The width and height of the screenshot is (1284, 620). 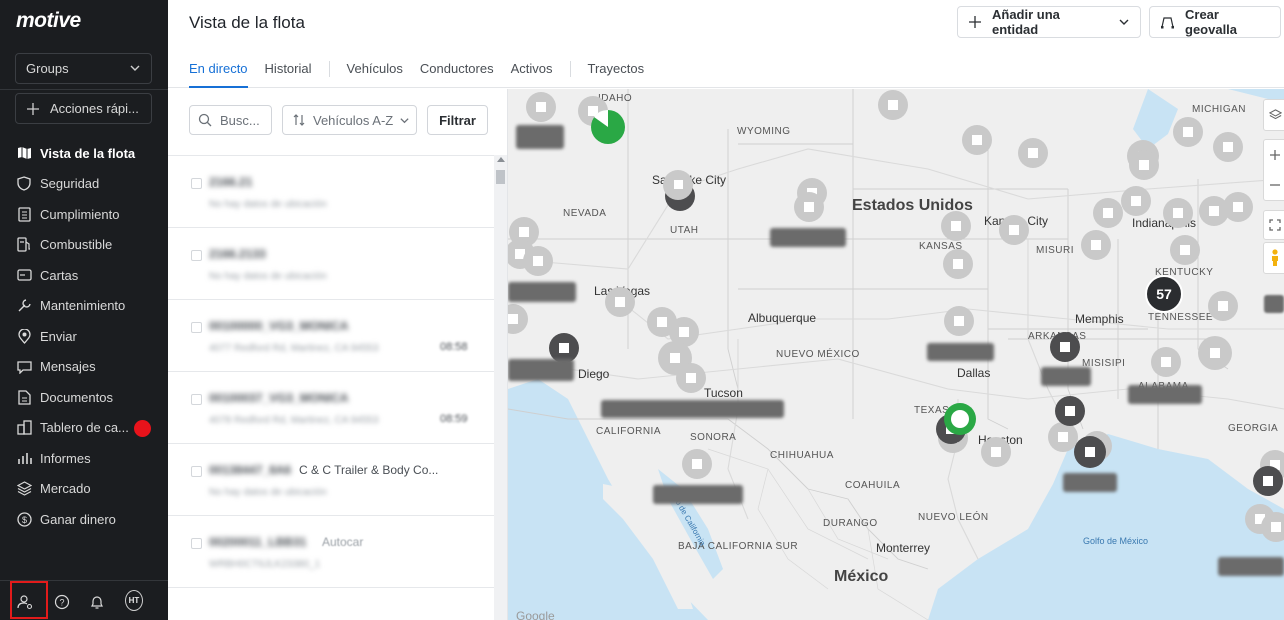 What do you see at coordinates (84, 397) in the screenshot?
I see `sidebar-item-documents: Documentos` at bounding box center [84, 397].